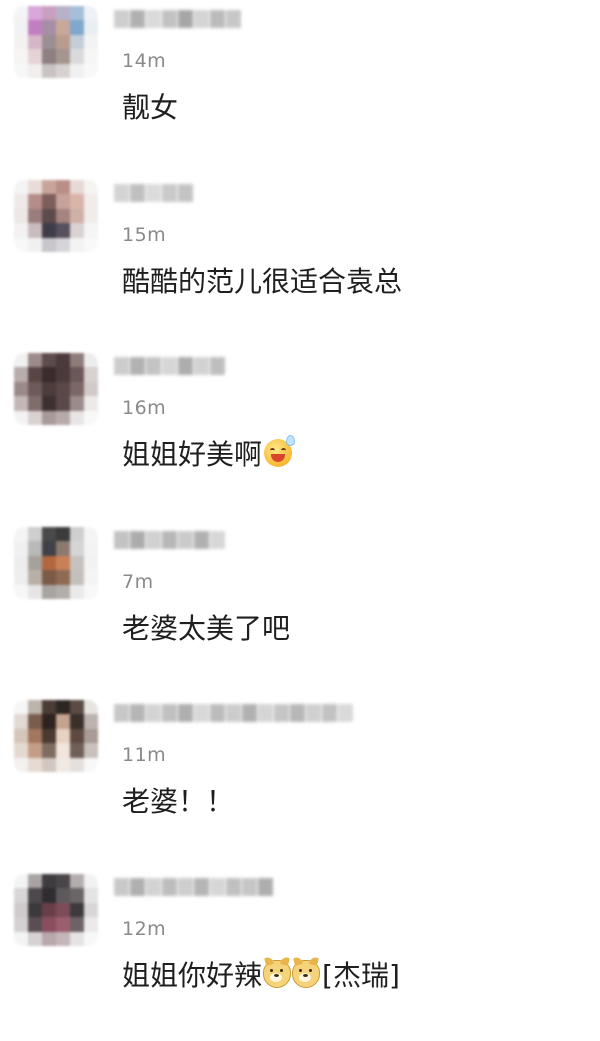 This screenshot has height=1041, width=600. What do you see at coordinates (192, 454) in the screenshot?
I see `comment-text-content: 姐姐好美啊` at bounding box center [192, 454].